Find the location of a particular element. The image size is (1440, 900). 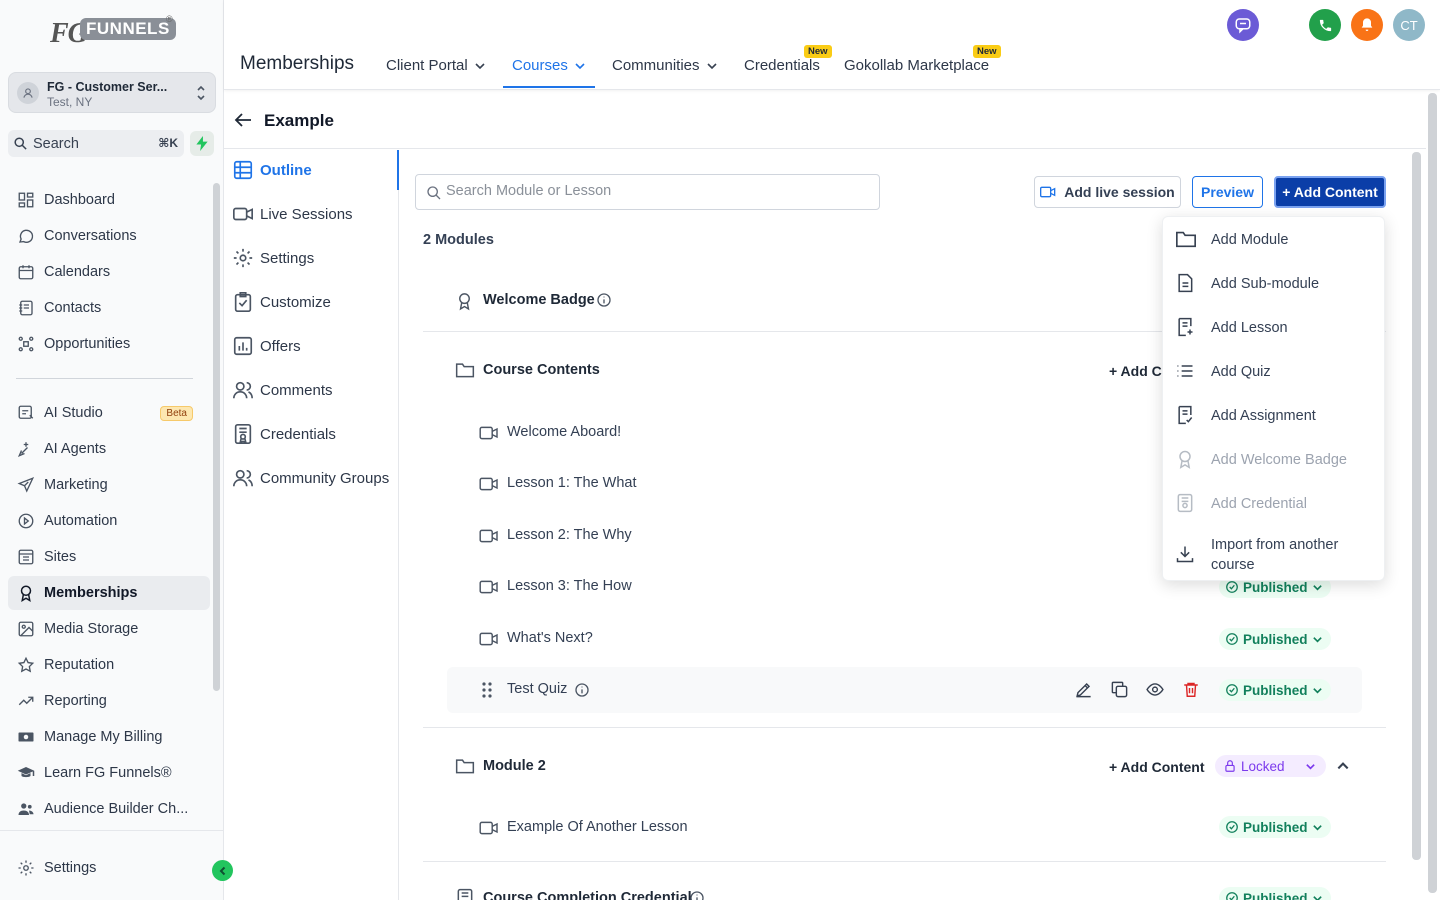

sidebar-item-ai-agents: AI Agents is located at coordinates (109, 449).